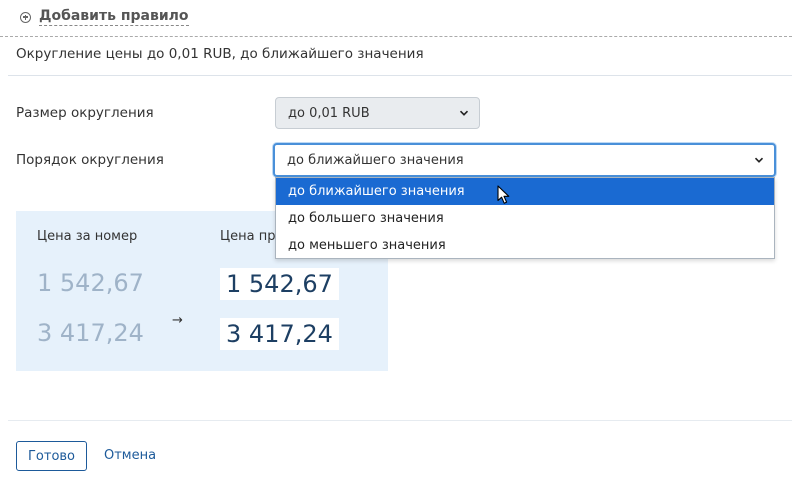  I want to click on dropdown-option-label: до большего значения, so click(366, 218).